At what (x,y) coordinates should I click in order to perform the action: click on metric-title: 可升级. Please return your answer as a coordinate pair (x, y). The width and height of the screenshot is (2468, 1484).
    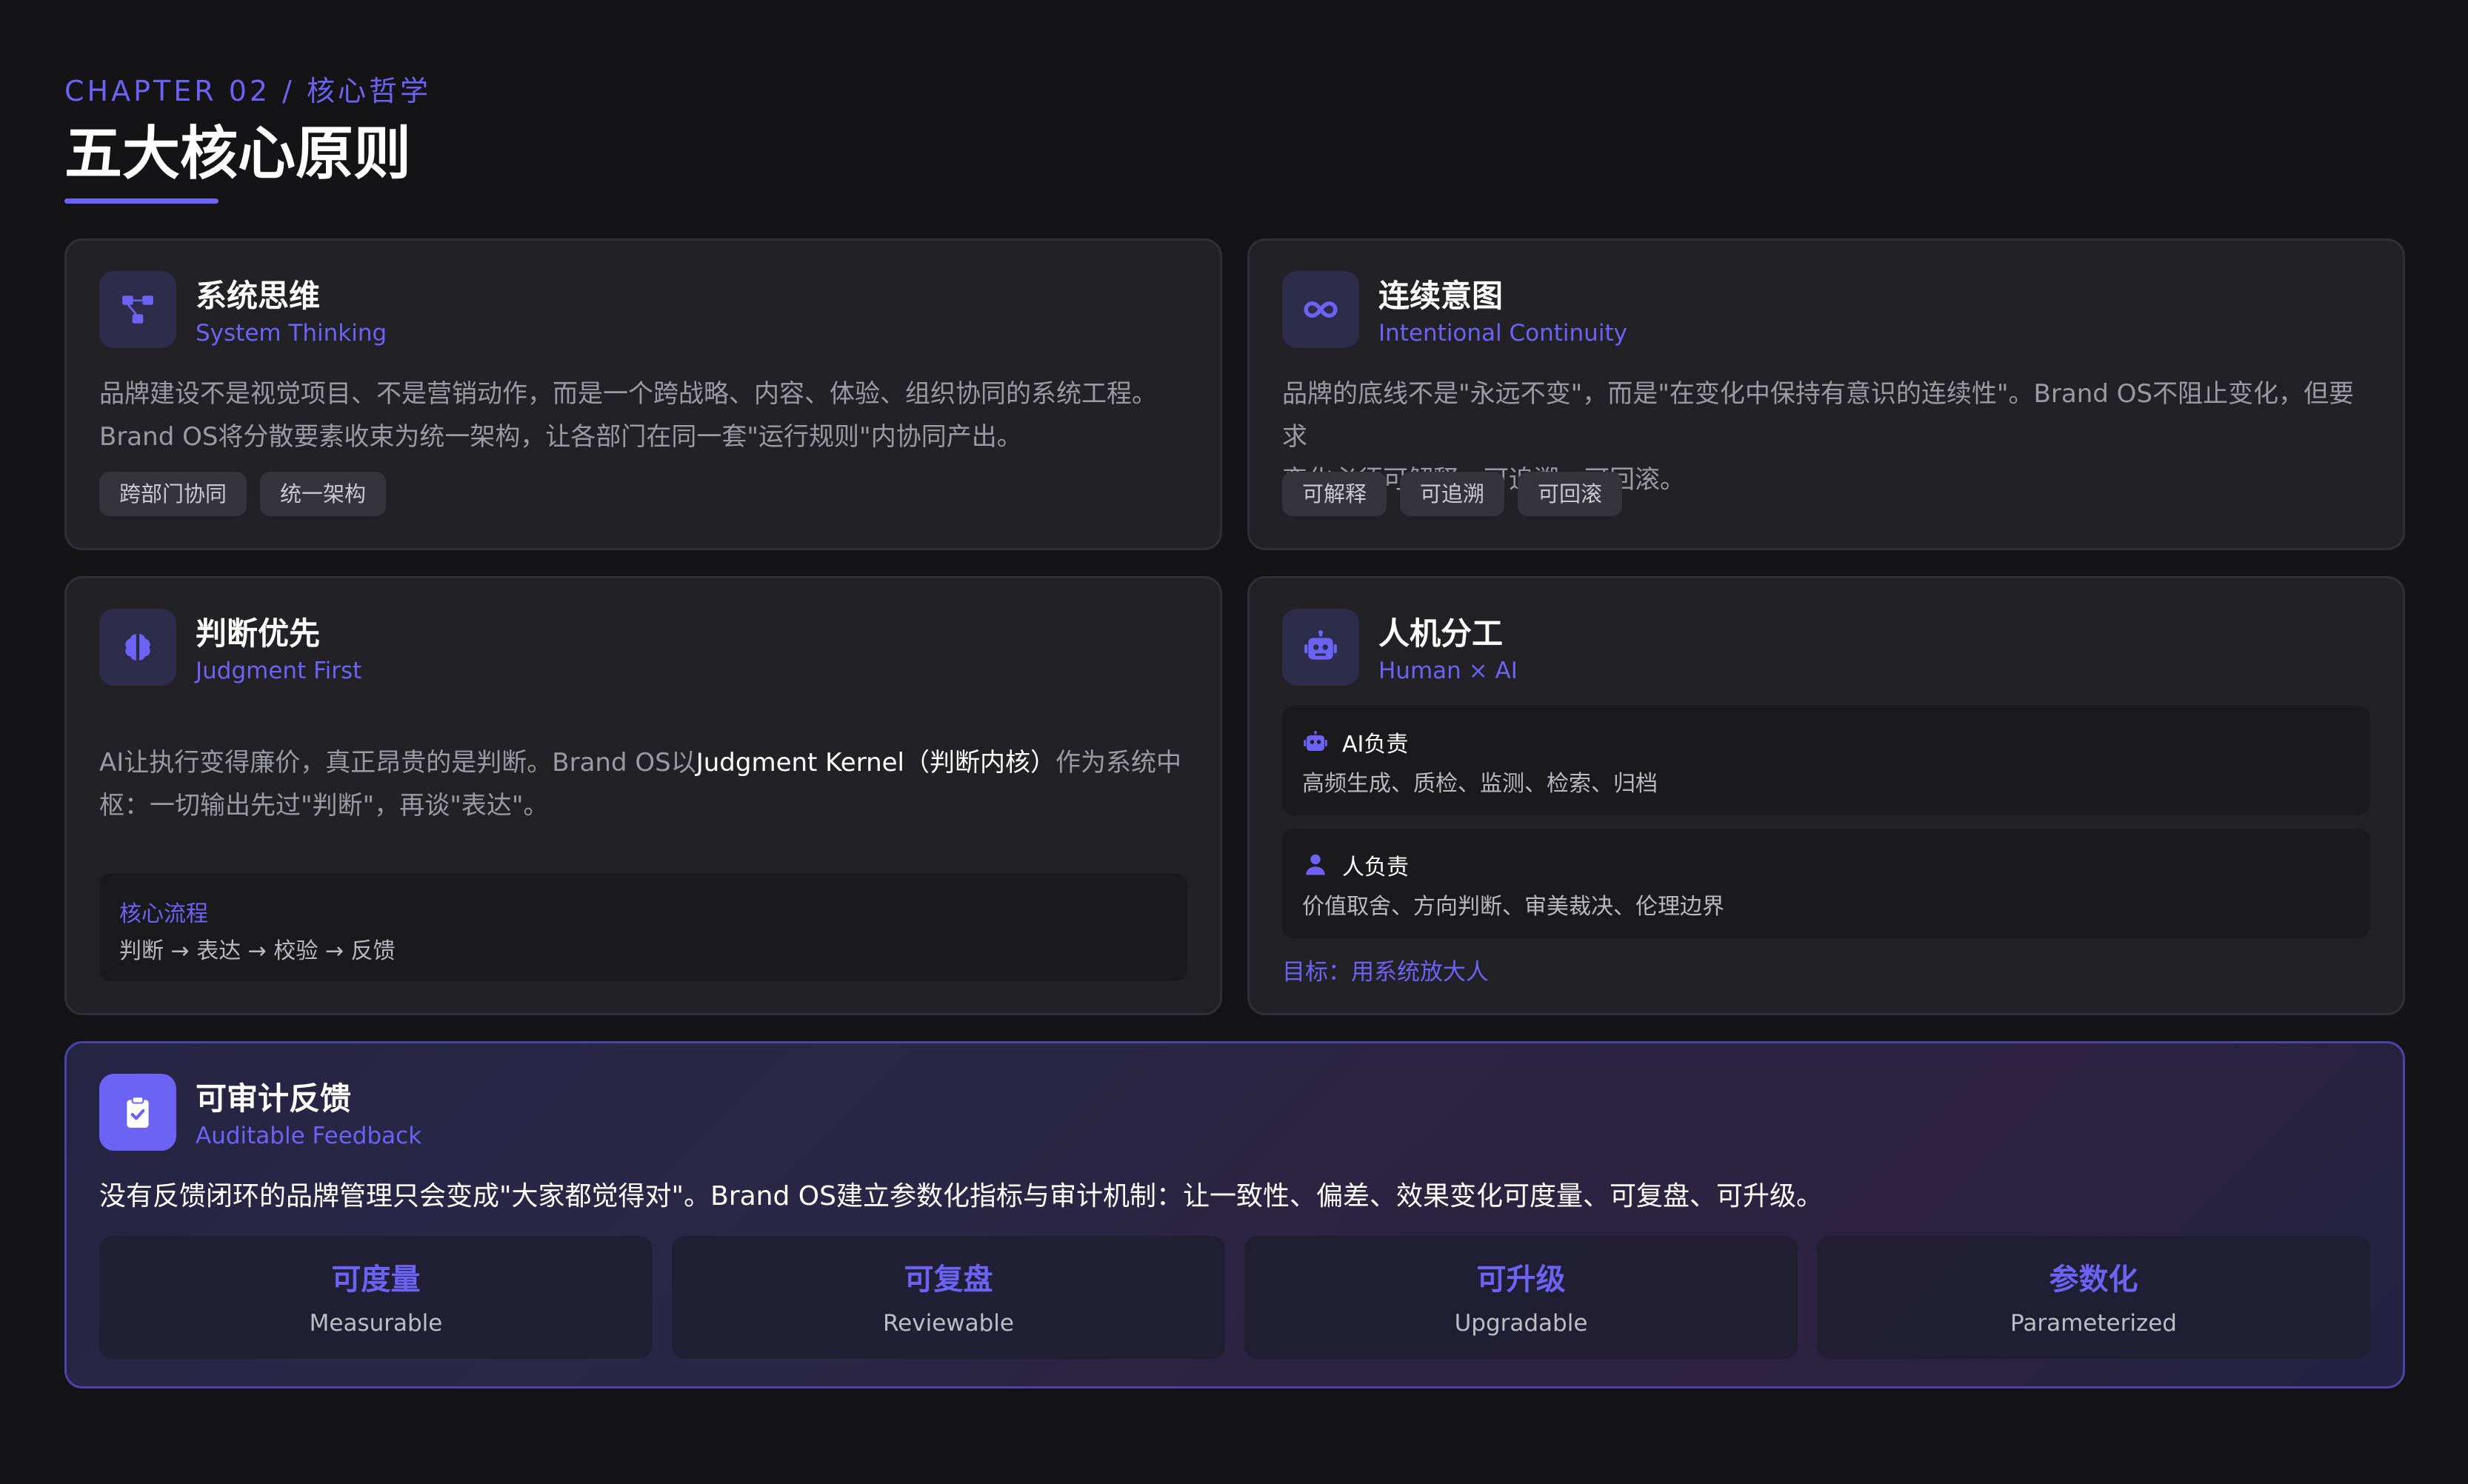
    Looking at the image, I should click on (1521, 1280).